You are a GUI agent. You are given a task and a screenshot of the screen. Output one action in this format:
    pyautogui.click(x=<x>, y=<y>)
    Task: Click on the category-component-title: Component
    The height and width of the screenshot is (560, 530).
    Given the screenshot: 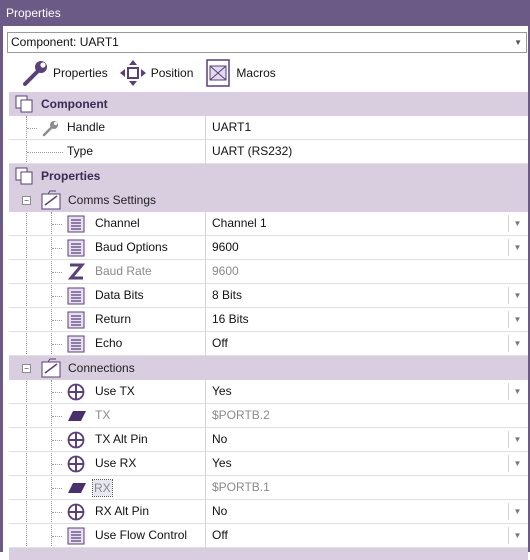 What is the action you would take?
    pyautogui.click(x=74, y=104)
    